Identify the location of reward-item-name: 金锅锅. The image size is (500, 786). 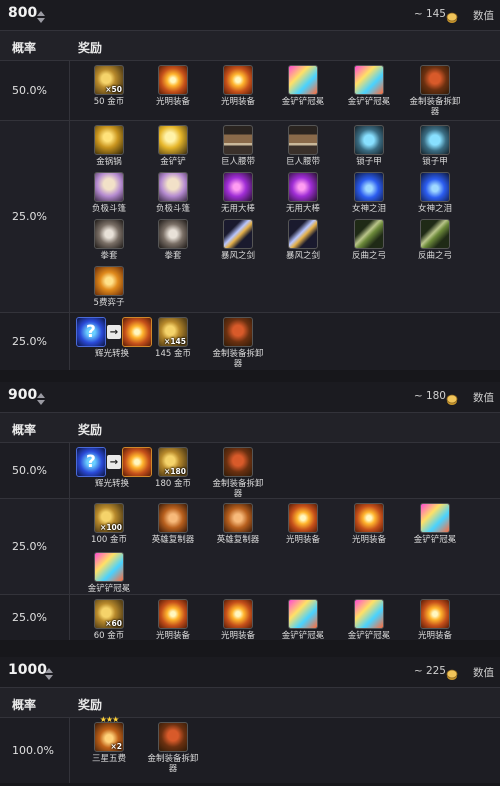
(109, 162).